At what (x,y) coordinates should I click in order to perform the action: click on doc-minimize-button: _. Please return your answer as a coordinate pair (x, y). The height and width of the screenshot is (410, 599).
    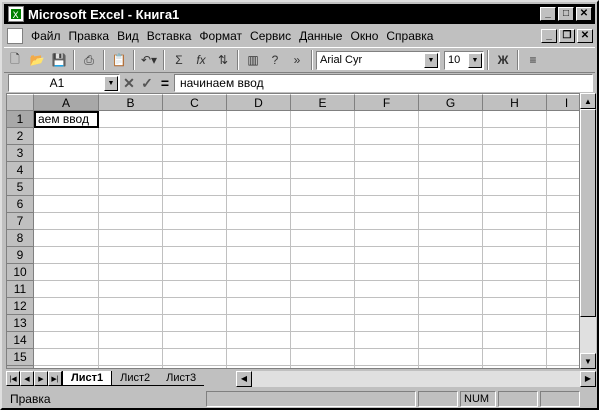
    Looking at the image, I should click on (549, 35).